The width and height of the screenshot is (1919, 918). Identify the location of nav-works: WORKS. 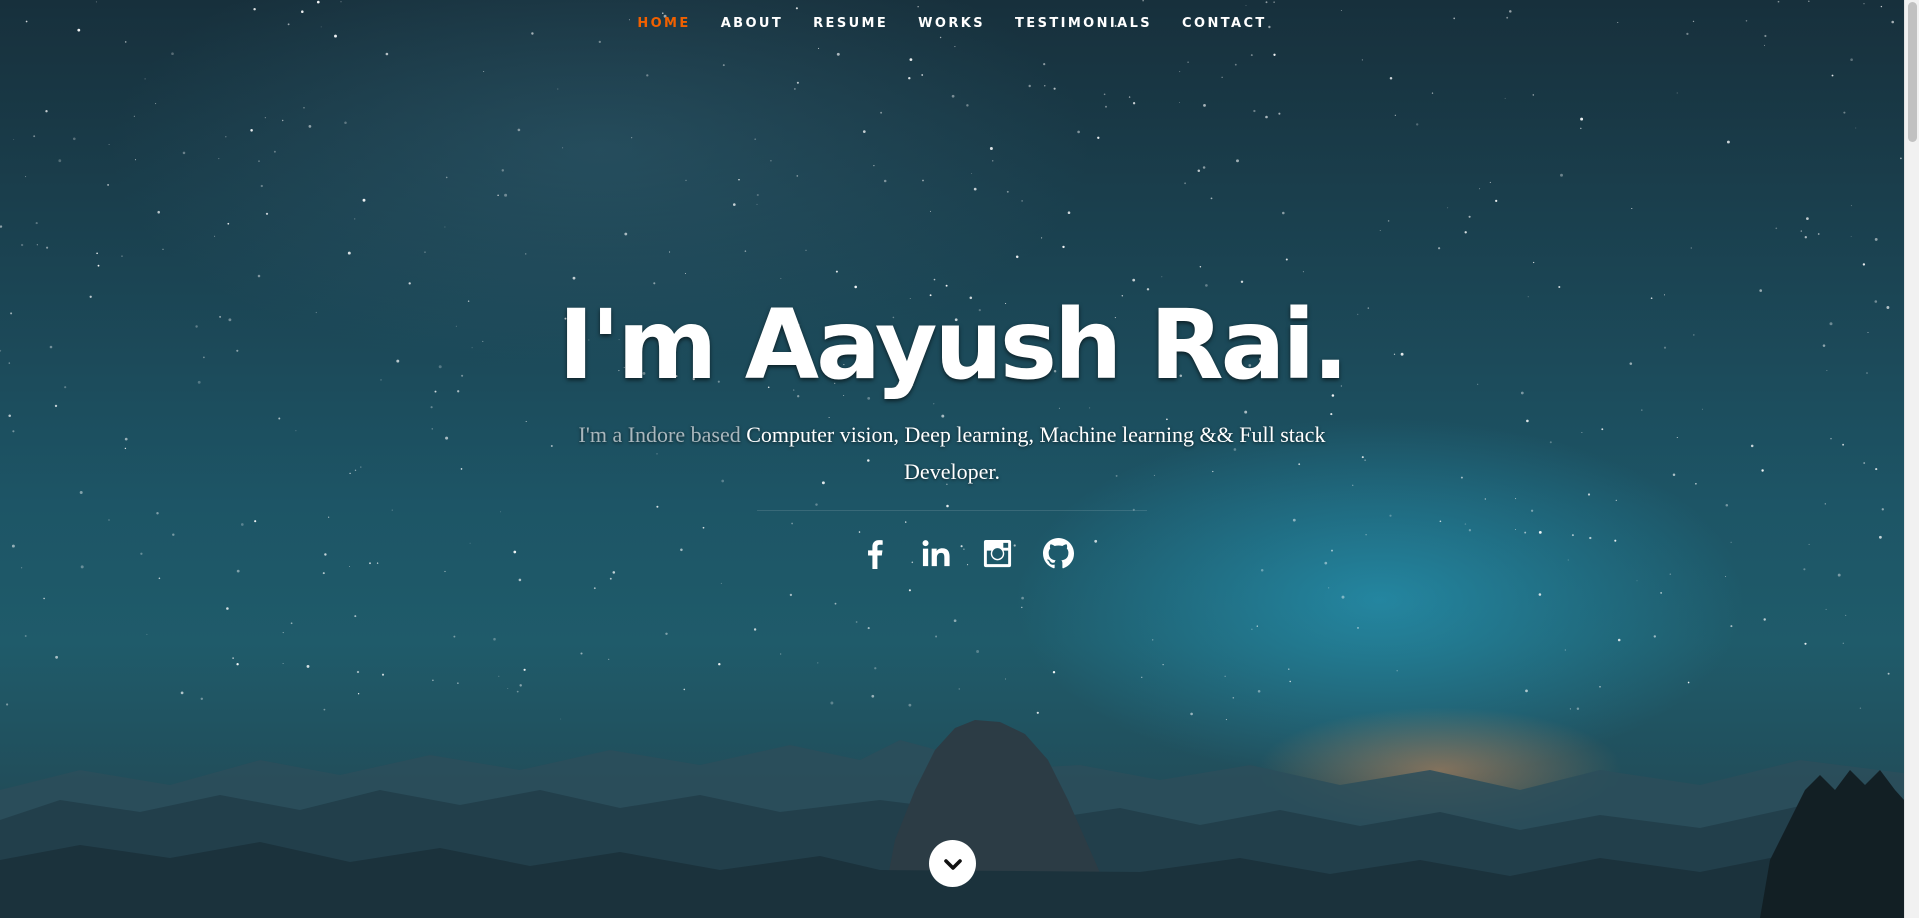
(951, 23).